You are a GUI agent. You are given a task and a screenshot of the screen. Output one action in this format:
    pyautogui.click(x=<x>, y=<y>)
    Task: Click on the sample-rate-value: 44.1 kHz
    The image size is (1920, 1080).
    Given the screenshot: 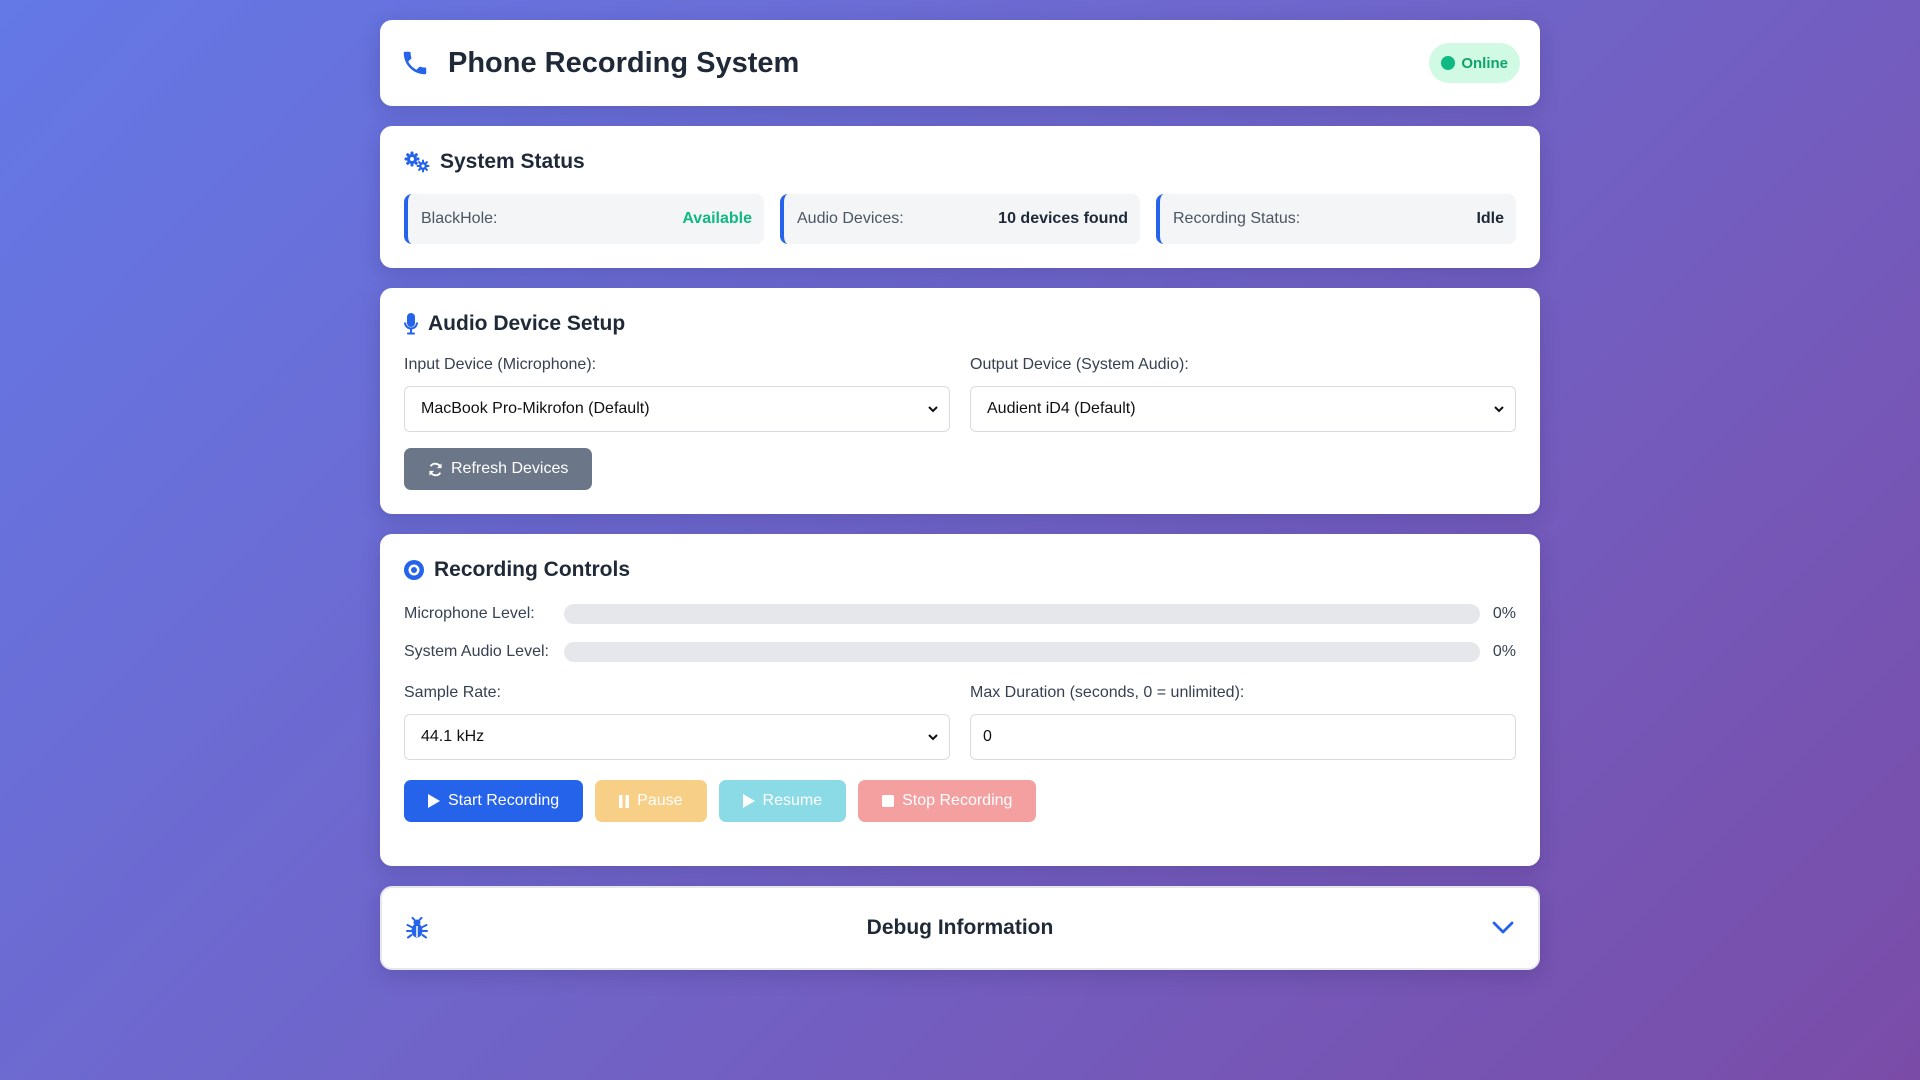 What is the action you would take?
    pyautogui.click(x=453, y=736)
    